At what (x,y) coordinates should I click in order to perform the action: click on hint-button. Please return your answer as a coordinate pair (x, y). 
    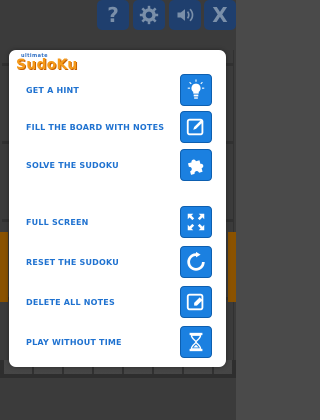
    Looking at the image, I should click on (196, 90).